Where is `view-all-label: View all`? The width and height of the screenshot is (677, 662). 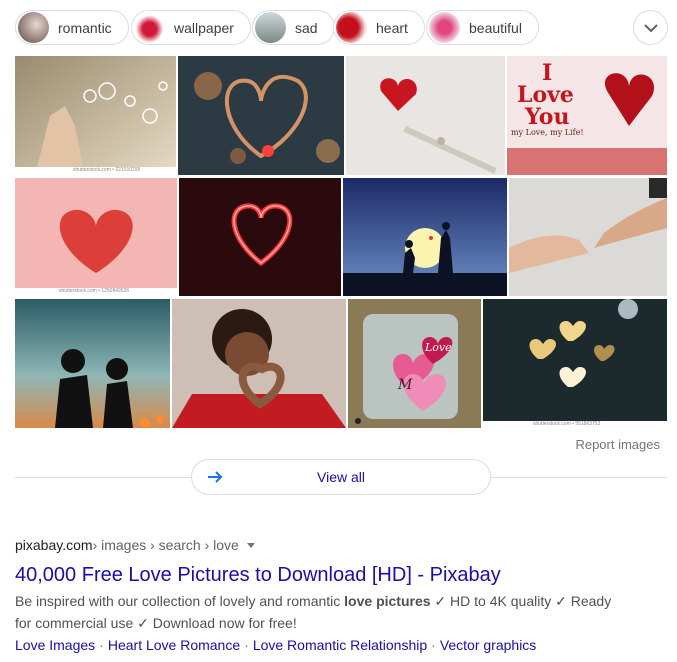 view-all-label: View all is located at coordinates (341, 477).